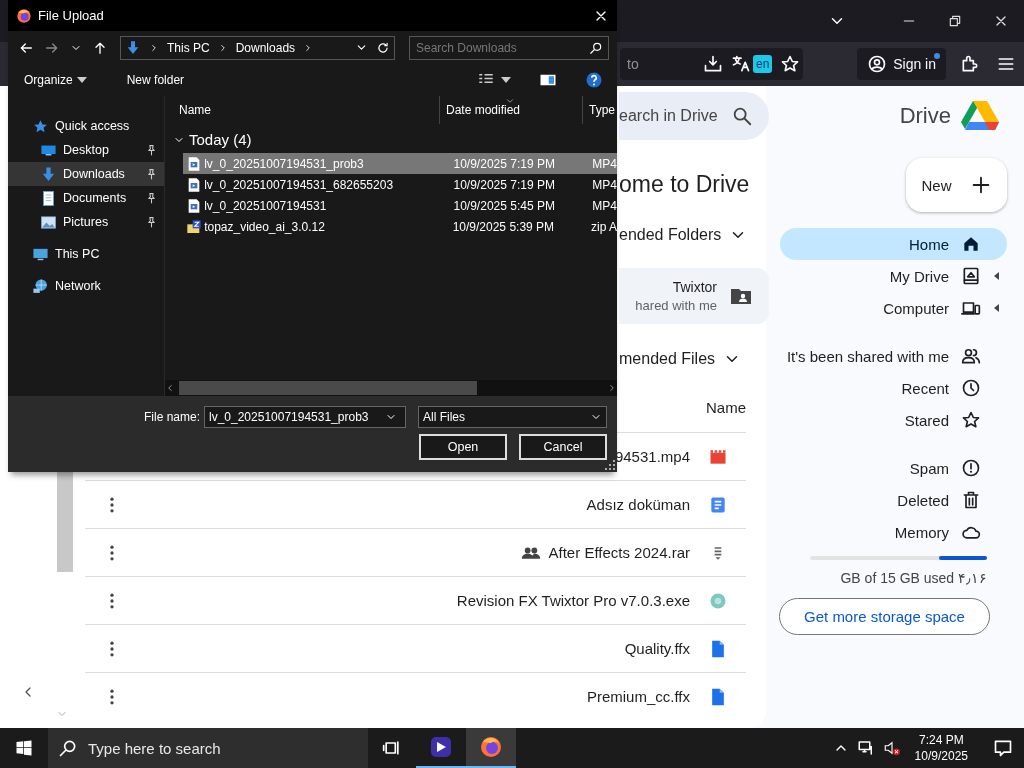 The image size is (1024, 768). Describe the element at coordinates (265, 226) in the screenshot. I see `table-cell-text: topaz_video_ai_3.0.12` at that location.